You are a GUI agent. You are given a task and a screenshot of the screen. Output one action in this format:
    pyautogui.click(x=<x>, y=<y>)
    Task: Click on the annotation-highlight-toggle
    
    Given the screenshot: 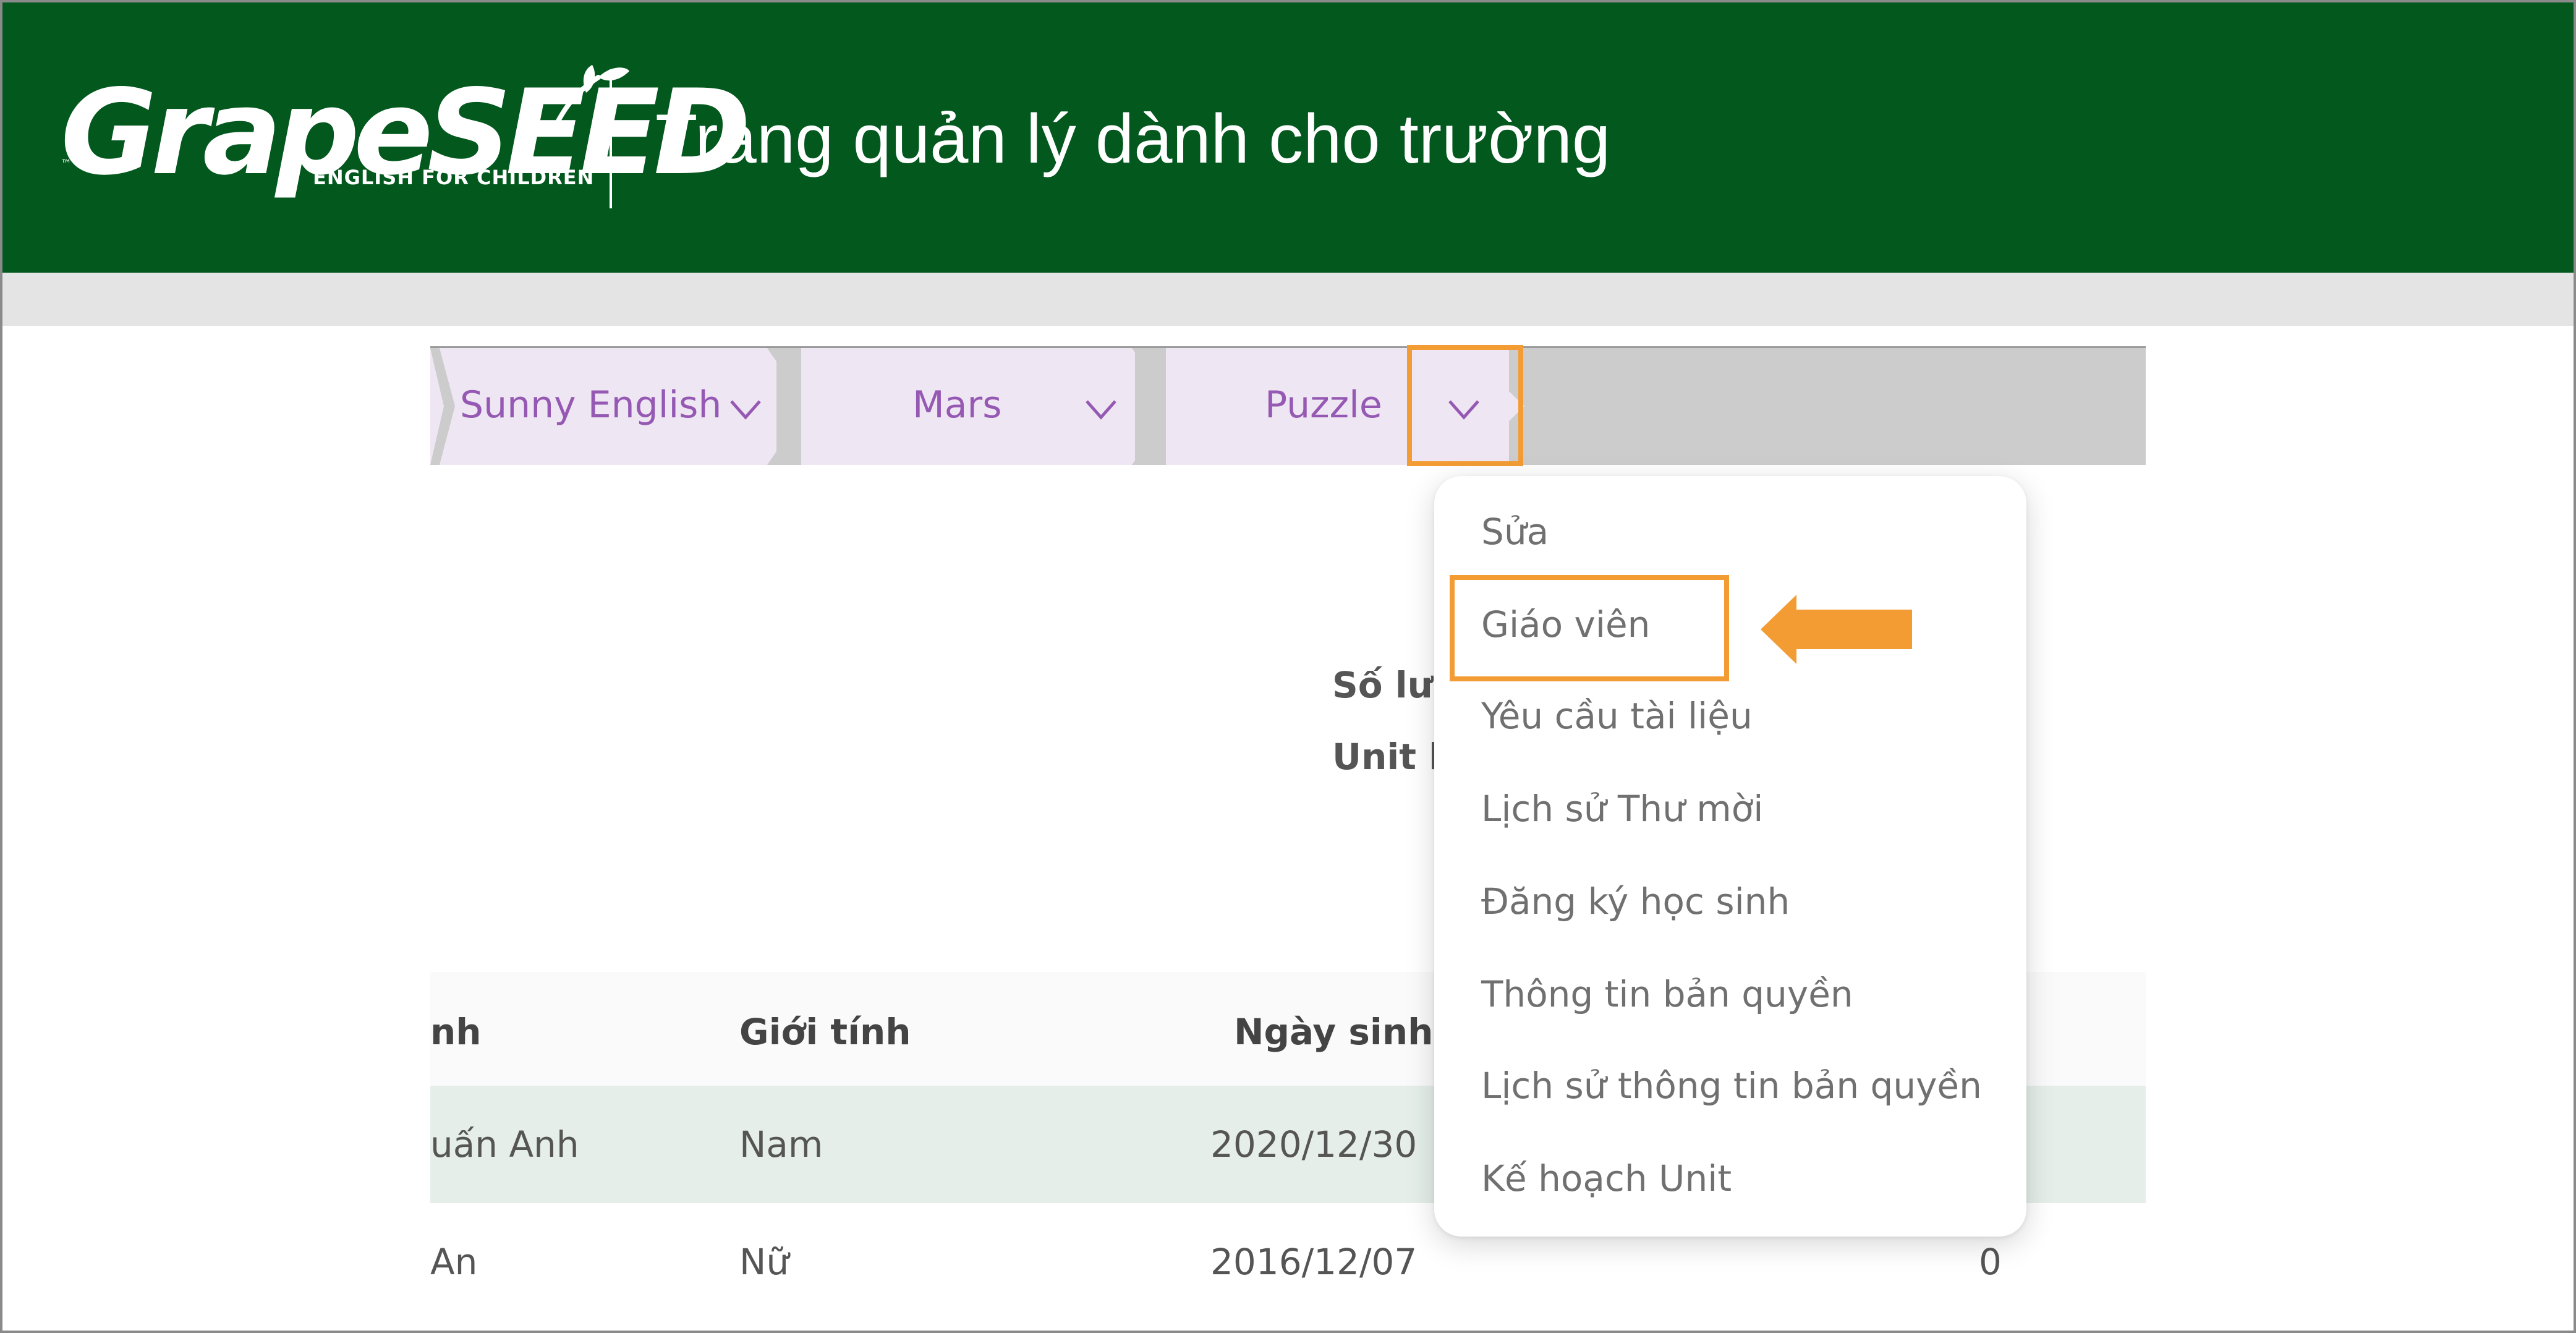 What is the action you would take?
    pyautogui.click(x=1465, y=406)
    